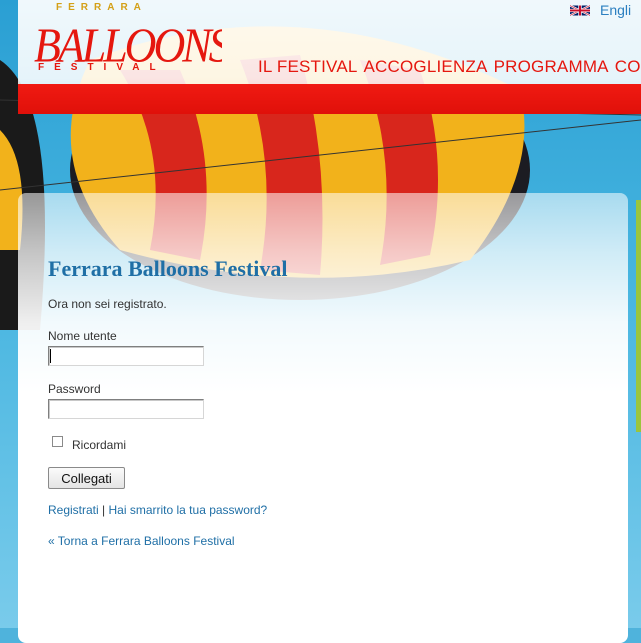  I want to click on language-label: Engli, so click(615, 10).